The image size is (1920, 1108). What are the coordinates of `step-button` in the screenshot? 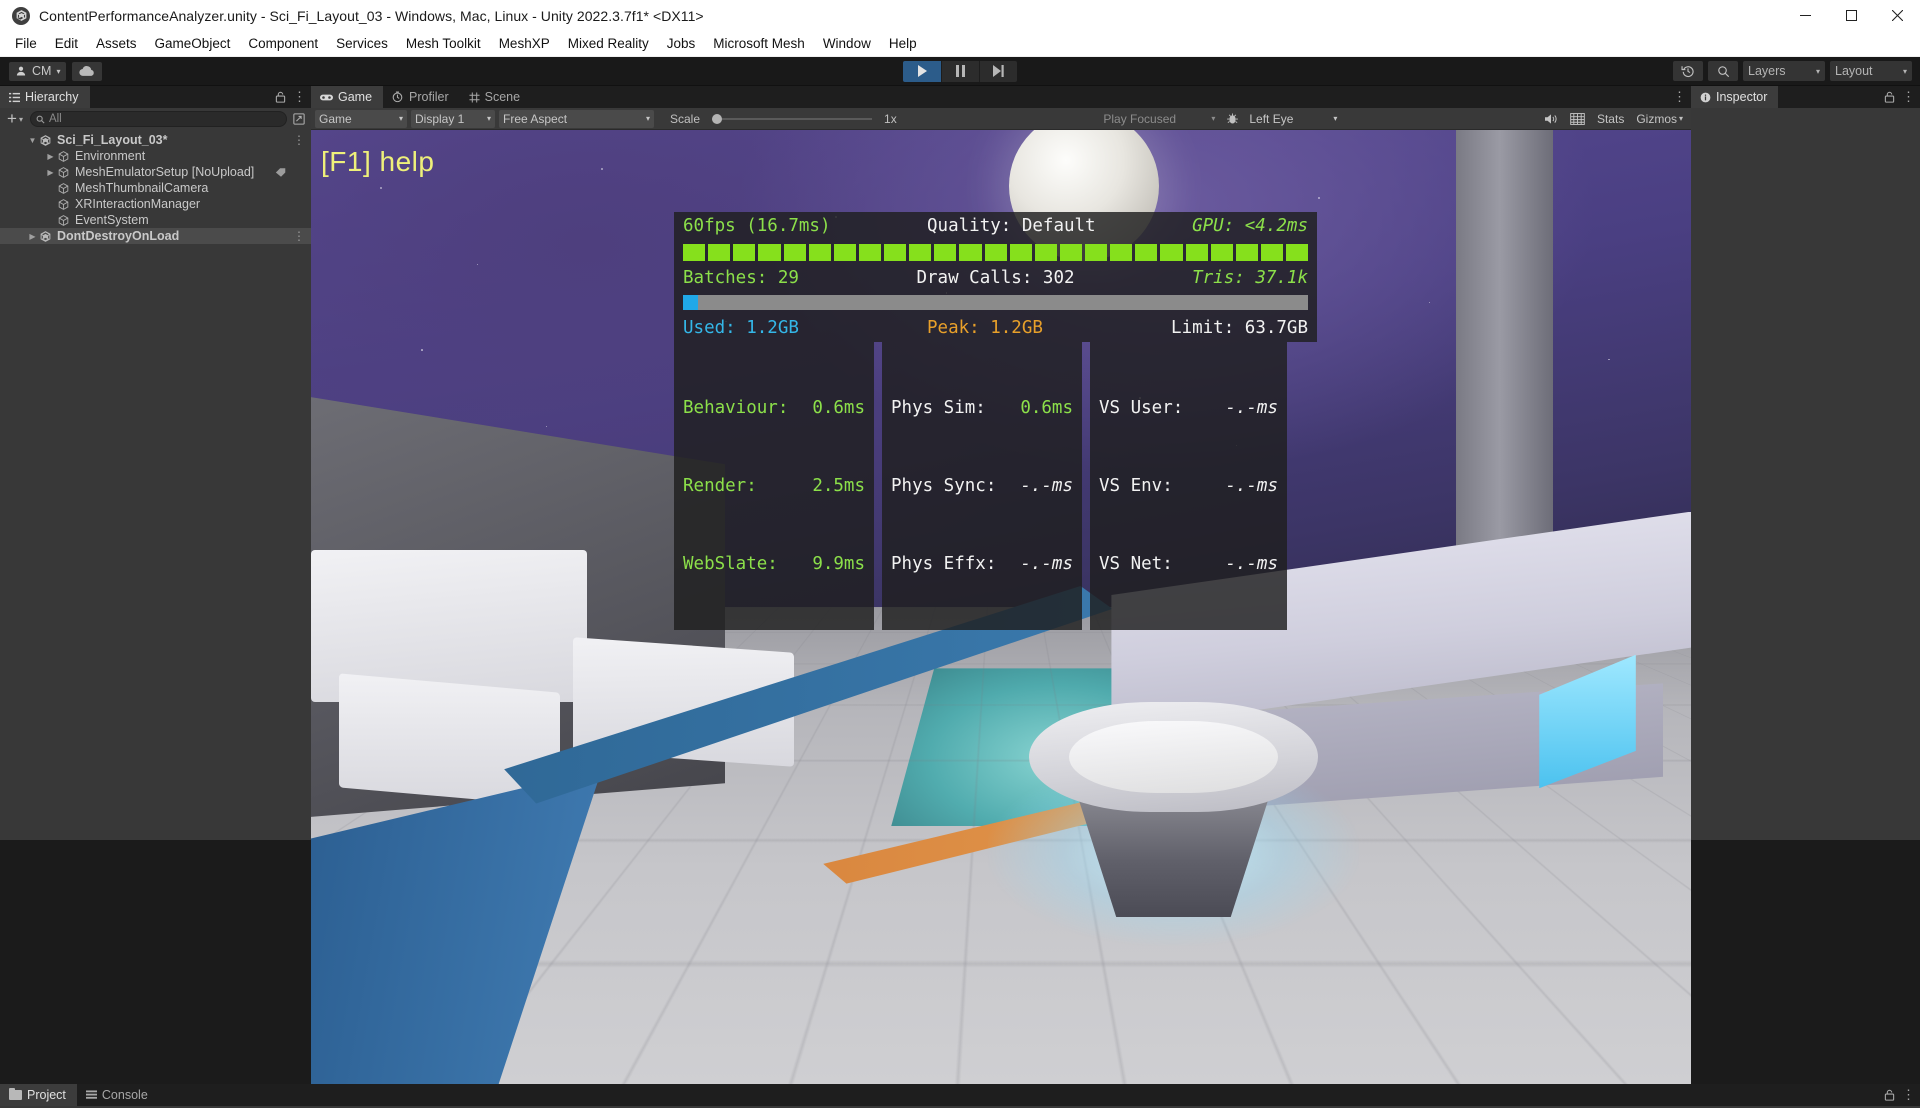 It's located at (998, 71).